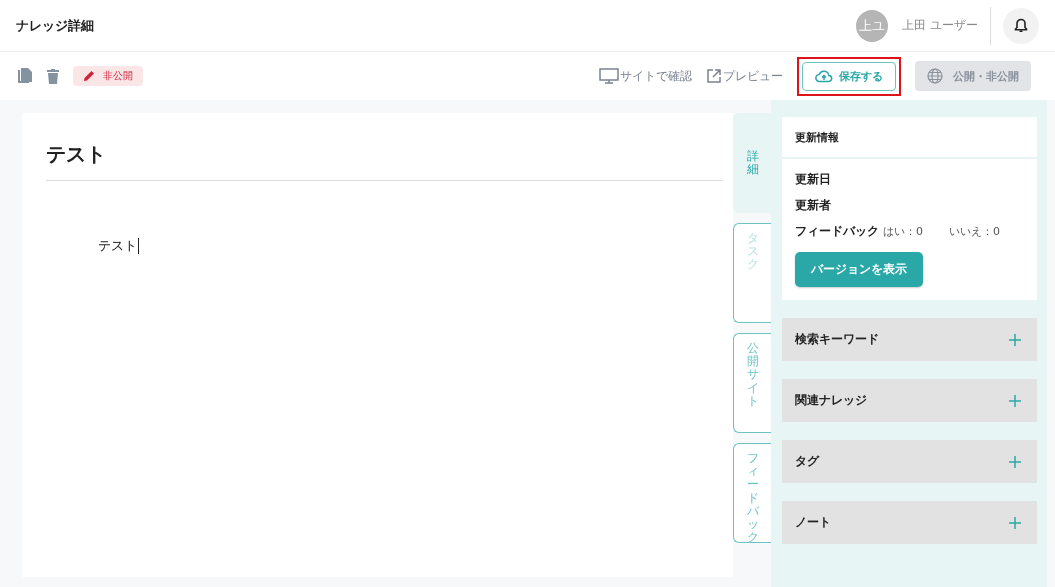 Image resolution: width=1055 pixels, height=587 pixels. I want to click on accordion-header: 関連ナレッジ, so click(909, 400).